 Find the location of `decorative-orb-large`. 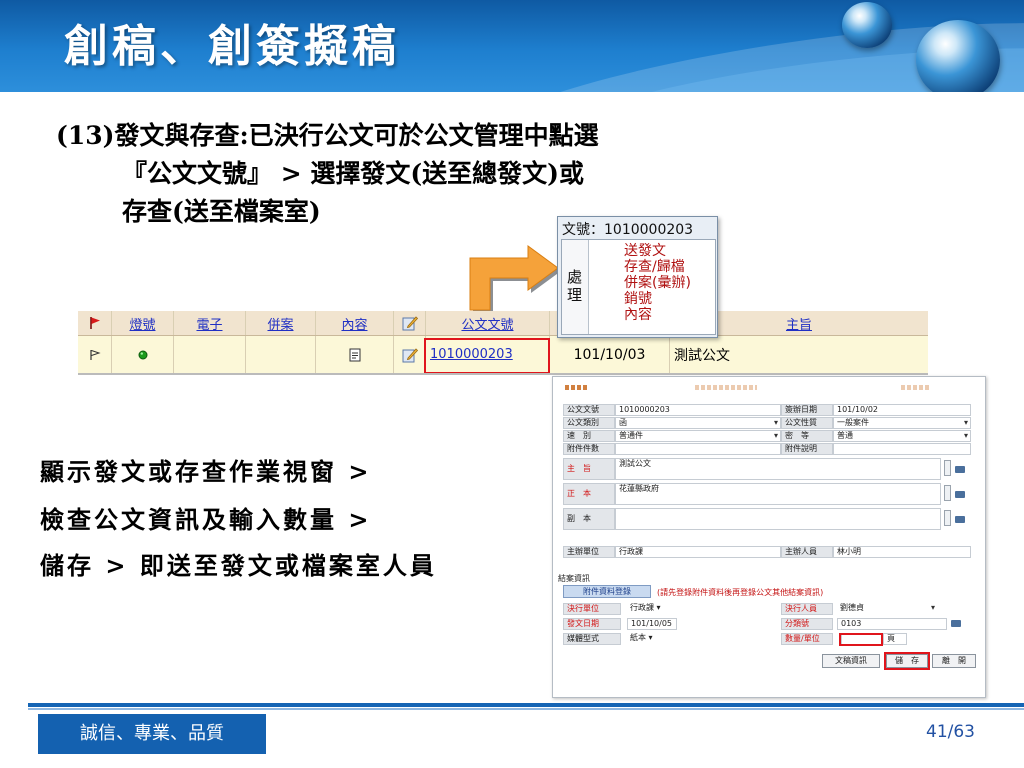

decorative-orb-large is located at coordinates (958, 56).